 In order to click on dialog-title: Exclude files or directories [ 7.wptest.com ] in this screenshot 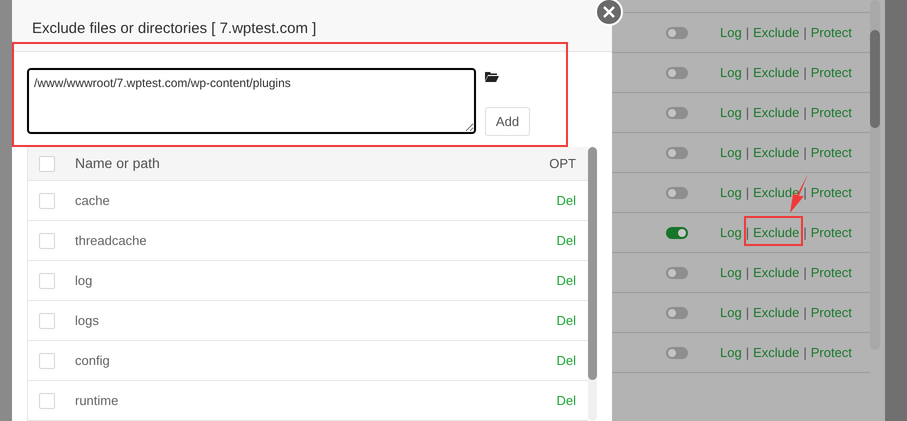, I will do `click(174, 28)`.